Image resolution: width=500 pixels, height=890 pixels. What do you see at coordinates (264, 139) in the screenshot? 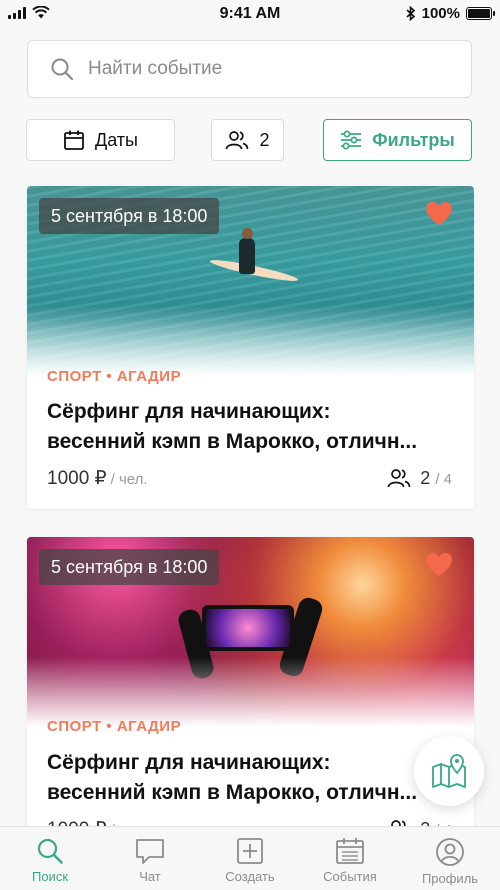
I see `people-count: 2` at bounding box center [264, 139].